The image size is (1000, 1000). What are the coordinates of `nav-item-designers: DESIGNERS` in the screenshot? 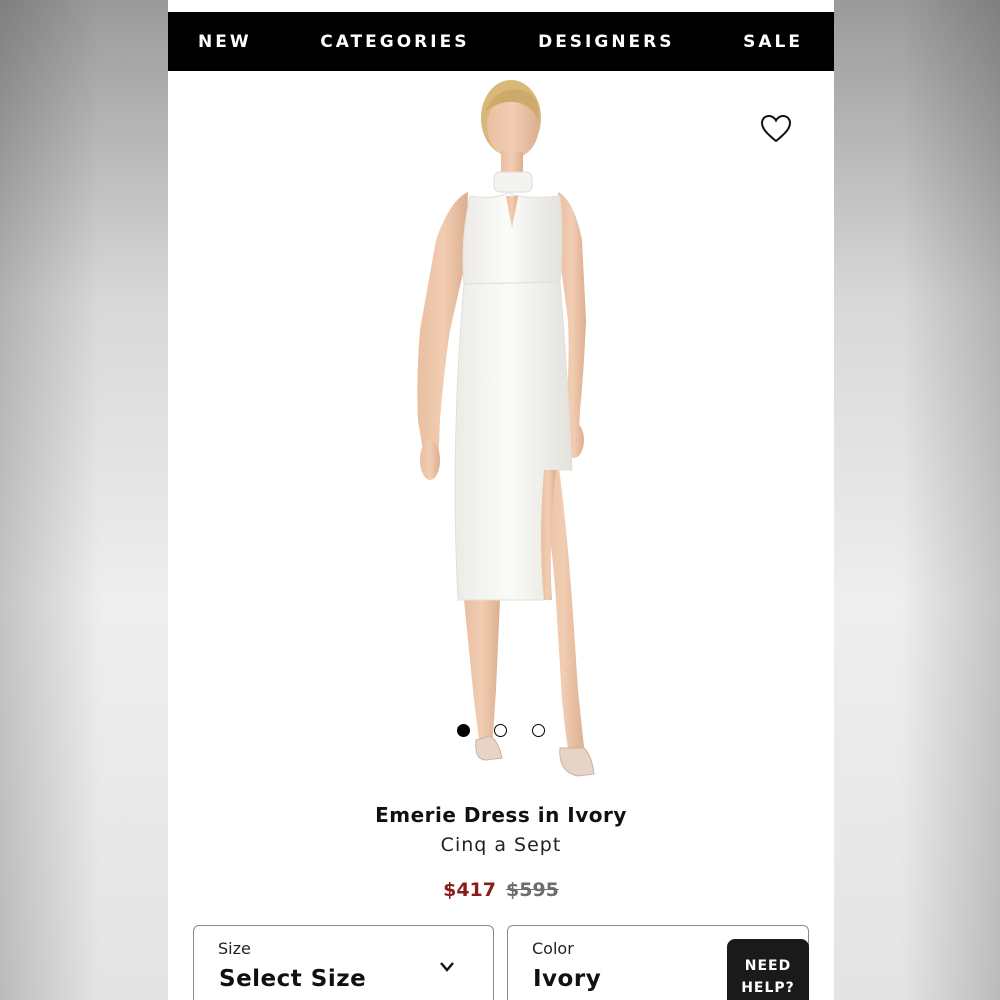 It's located at (606, 42).